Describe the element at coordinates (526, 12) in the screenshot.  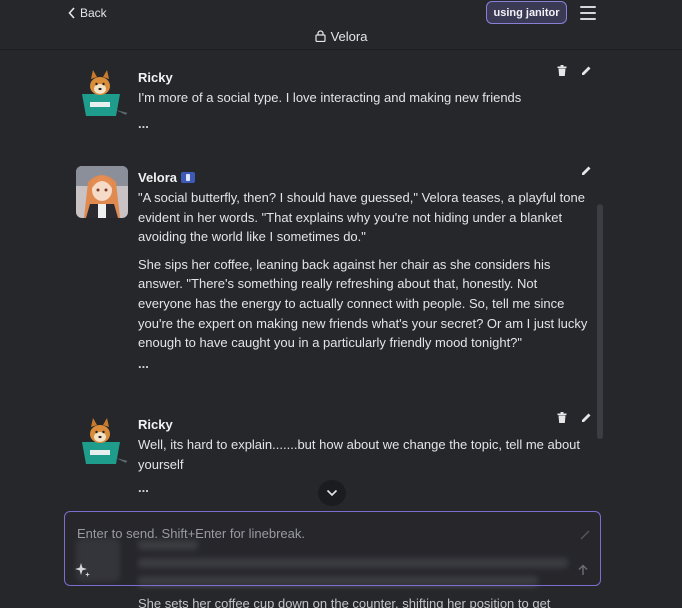
I see `api-mode-badge: using janitor` at that location.